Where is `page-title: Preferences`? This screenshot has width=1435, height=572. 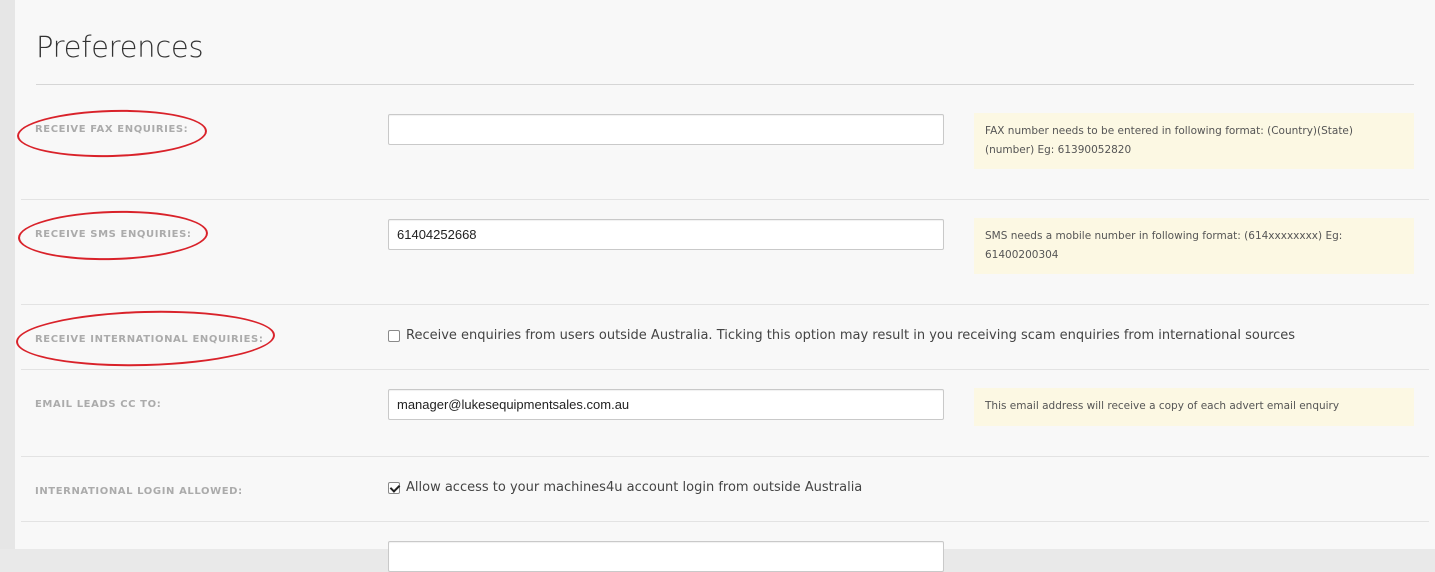 page-title: Preferences is located at coordinates (120, 47).